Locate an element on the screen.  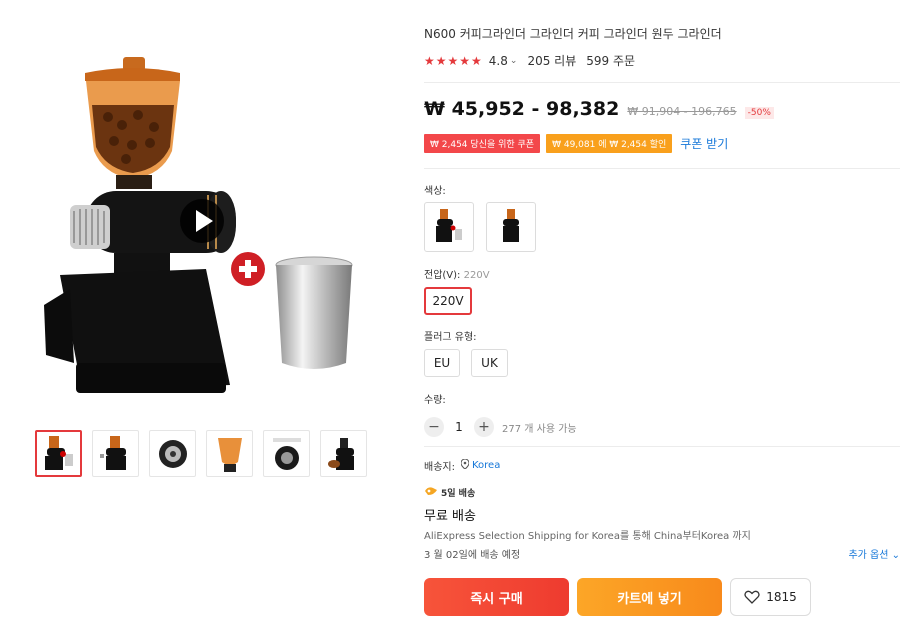
sale-price: ₩ 45,952 - 98,382 is located at coordinates (522, 109).